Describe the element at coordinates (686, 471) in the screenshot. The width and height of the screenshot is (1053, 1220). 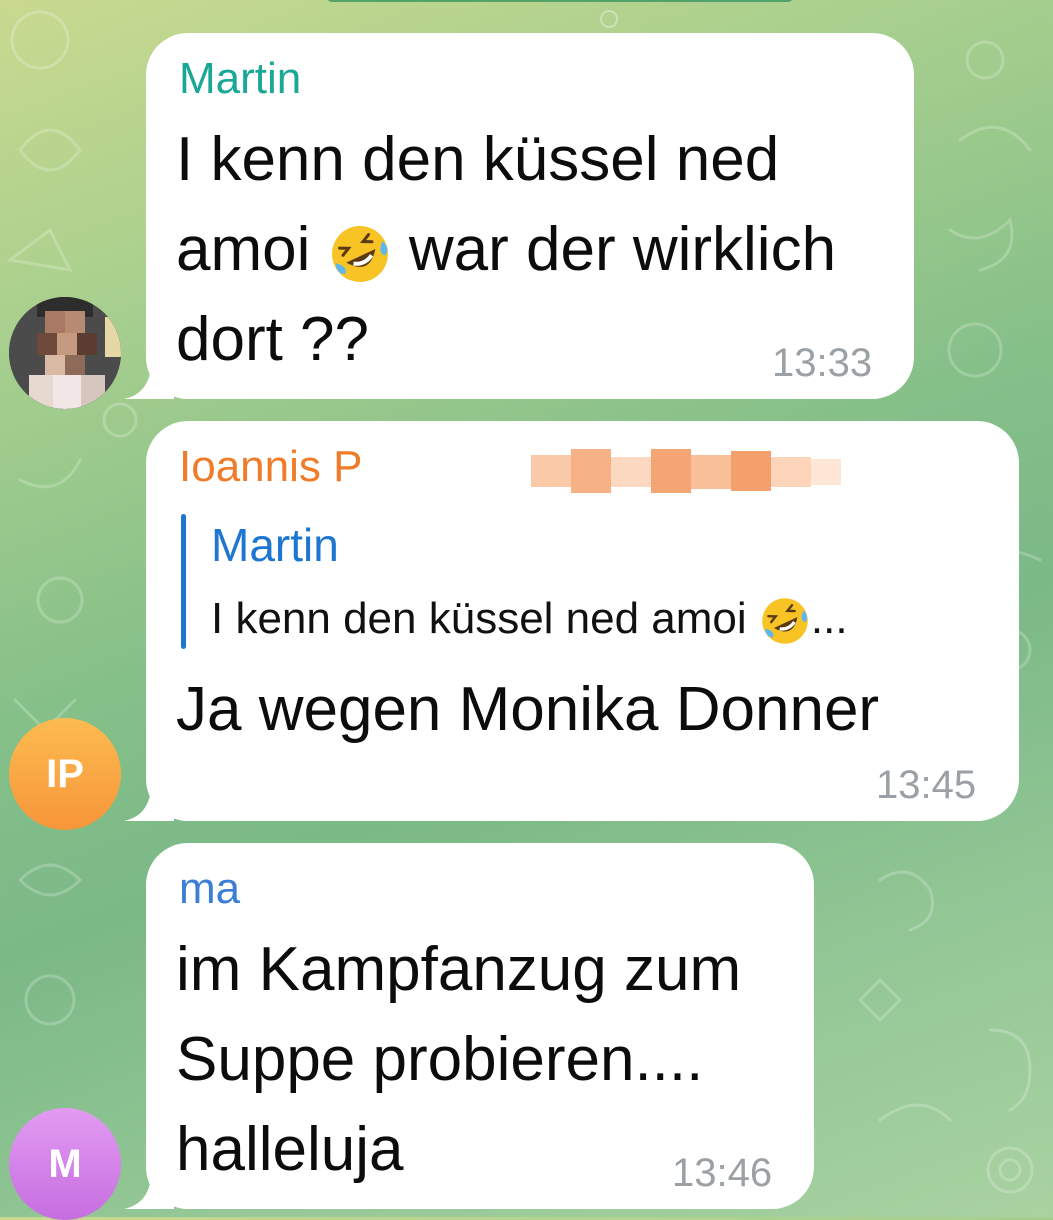
I see `redacted-name-blur` at that location.